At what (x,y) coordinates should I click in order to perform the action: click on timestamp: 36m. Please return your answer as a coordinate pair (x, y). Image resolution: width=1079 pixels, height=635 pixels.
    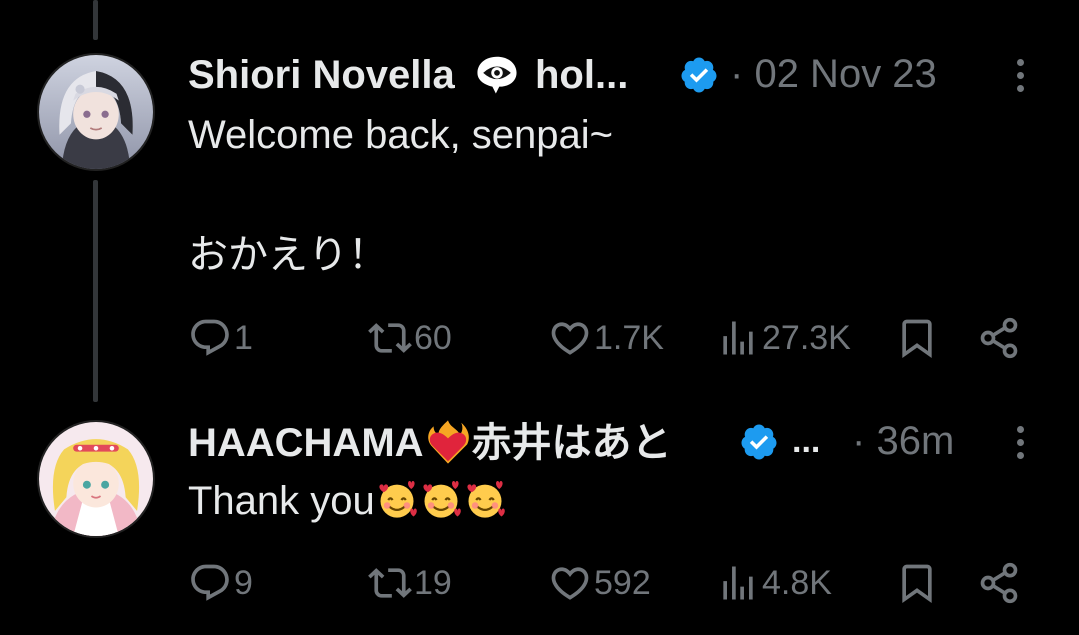
    Looking at the image, I should click on (915, 441).